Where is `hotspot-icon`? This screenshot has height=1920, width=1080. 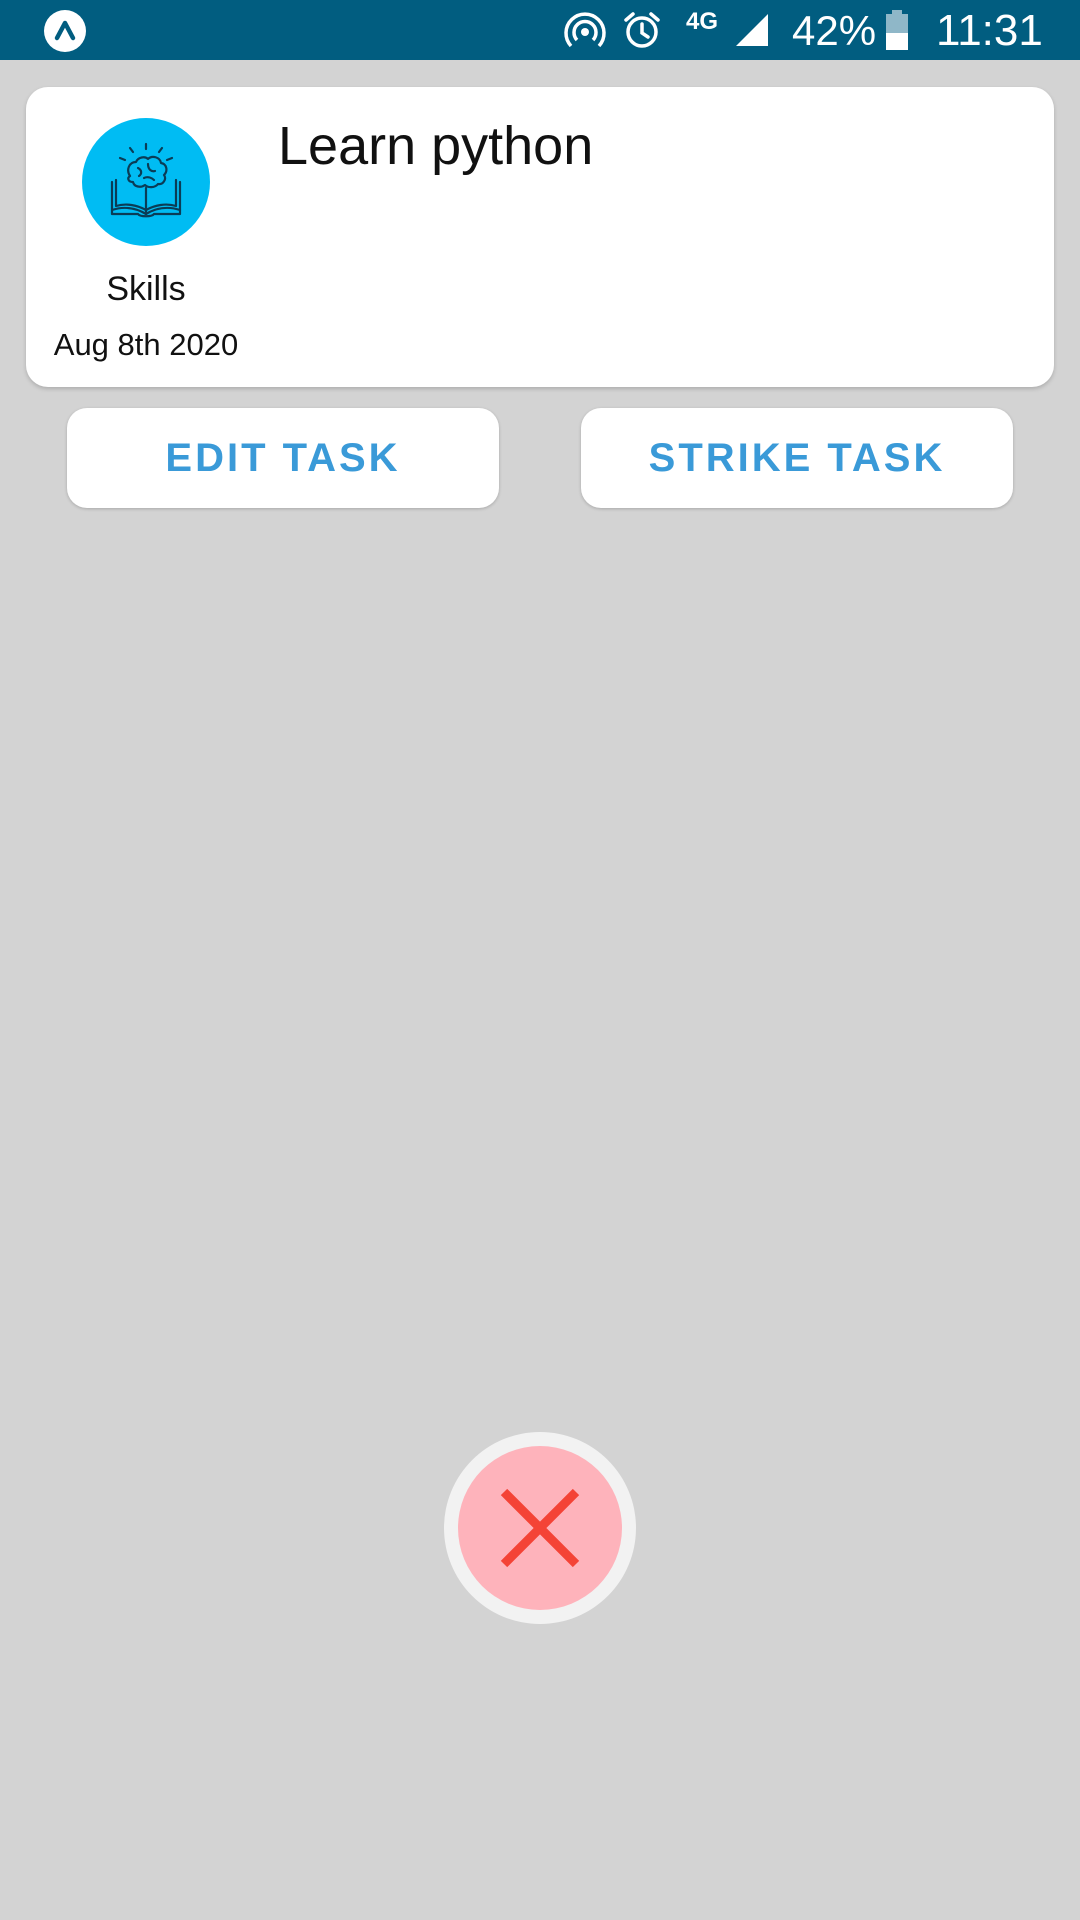
hotspot-icon is located at coordinates (585, 31).